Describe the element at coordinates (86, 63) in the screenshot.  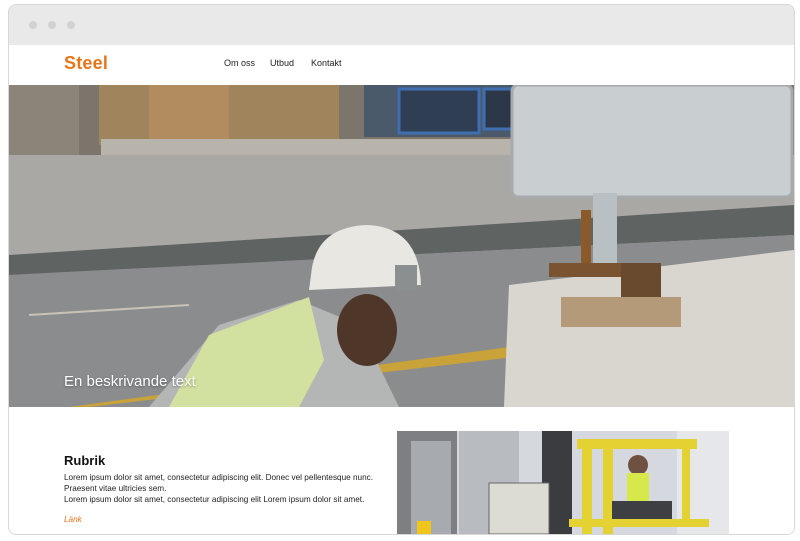
I see `site-logo: Steel` at that location.